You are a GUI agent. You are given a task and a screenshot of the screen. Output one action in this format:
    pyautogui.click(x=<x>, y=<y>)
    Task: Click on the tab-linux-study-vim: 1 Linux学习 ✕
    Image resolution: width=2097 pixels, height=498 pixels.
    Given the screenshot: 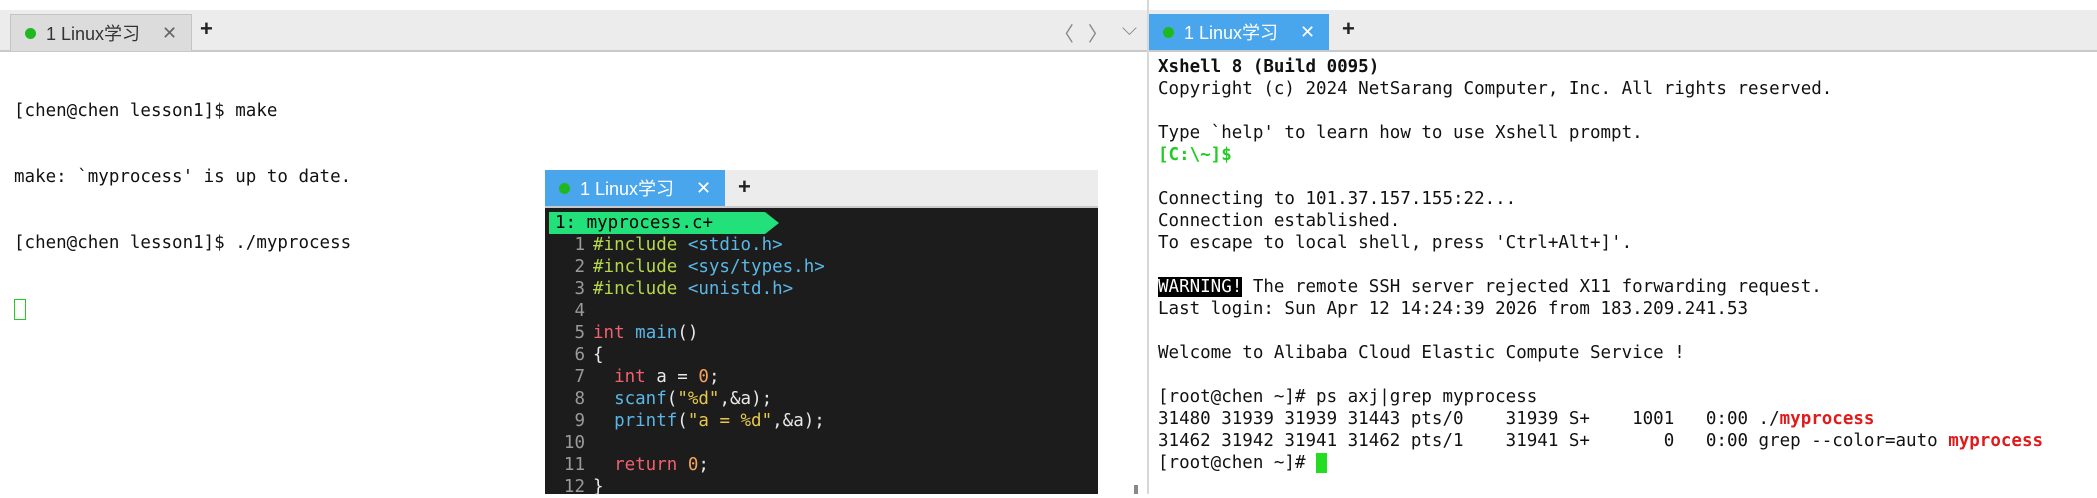 What is the action you would take?
    pyautogui.click(x=635, y=188)
    